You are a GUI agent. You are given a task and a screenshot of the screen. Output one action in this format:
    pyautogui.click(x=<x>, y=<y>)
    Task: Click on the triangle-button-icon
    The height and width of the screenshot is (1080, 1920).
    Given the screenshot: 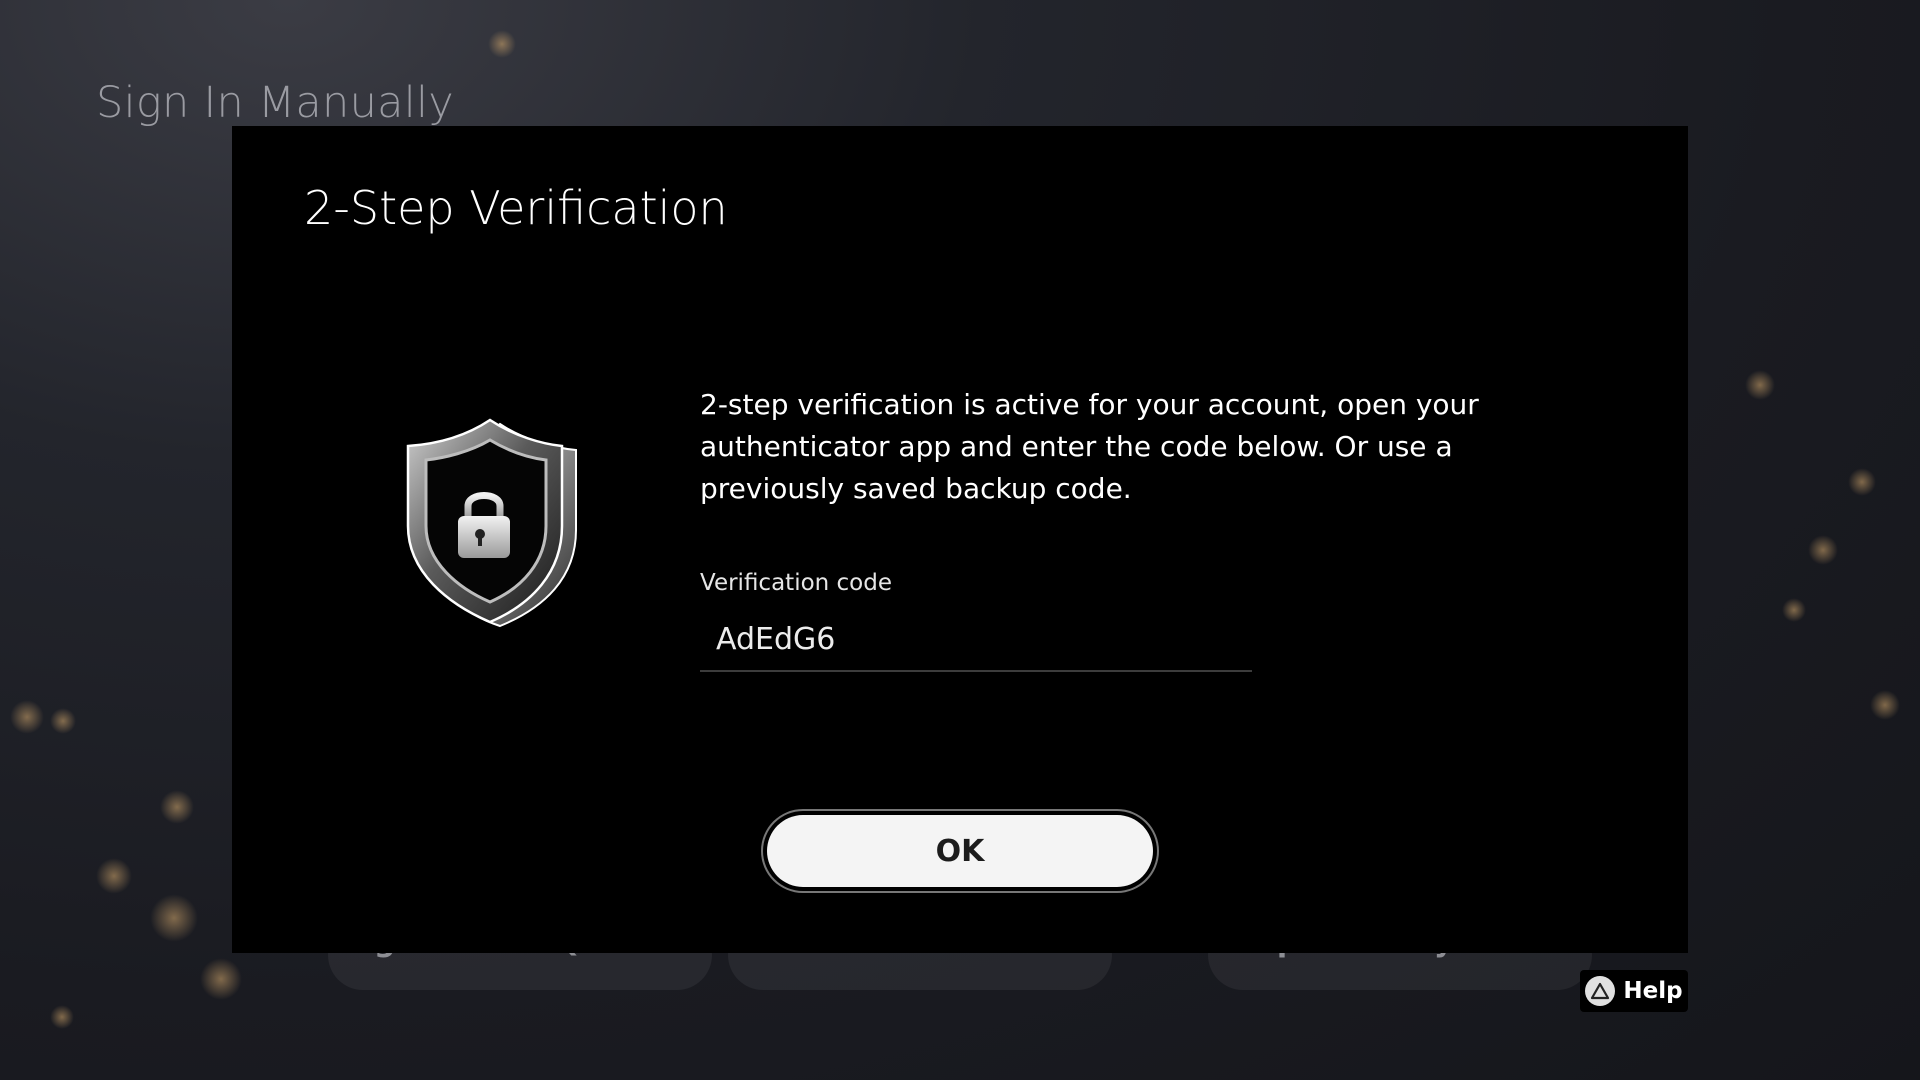 What is the action you would take?
    pyautogui.click(x=1600, y=991)
    